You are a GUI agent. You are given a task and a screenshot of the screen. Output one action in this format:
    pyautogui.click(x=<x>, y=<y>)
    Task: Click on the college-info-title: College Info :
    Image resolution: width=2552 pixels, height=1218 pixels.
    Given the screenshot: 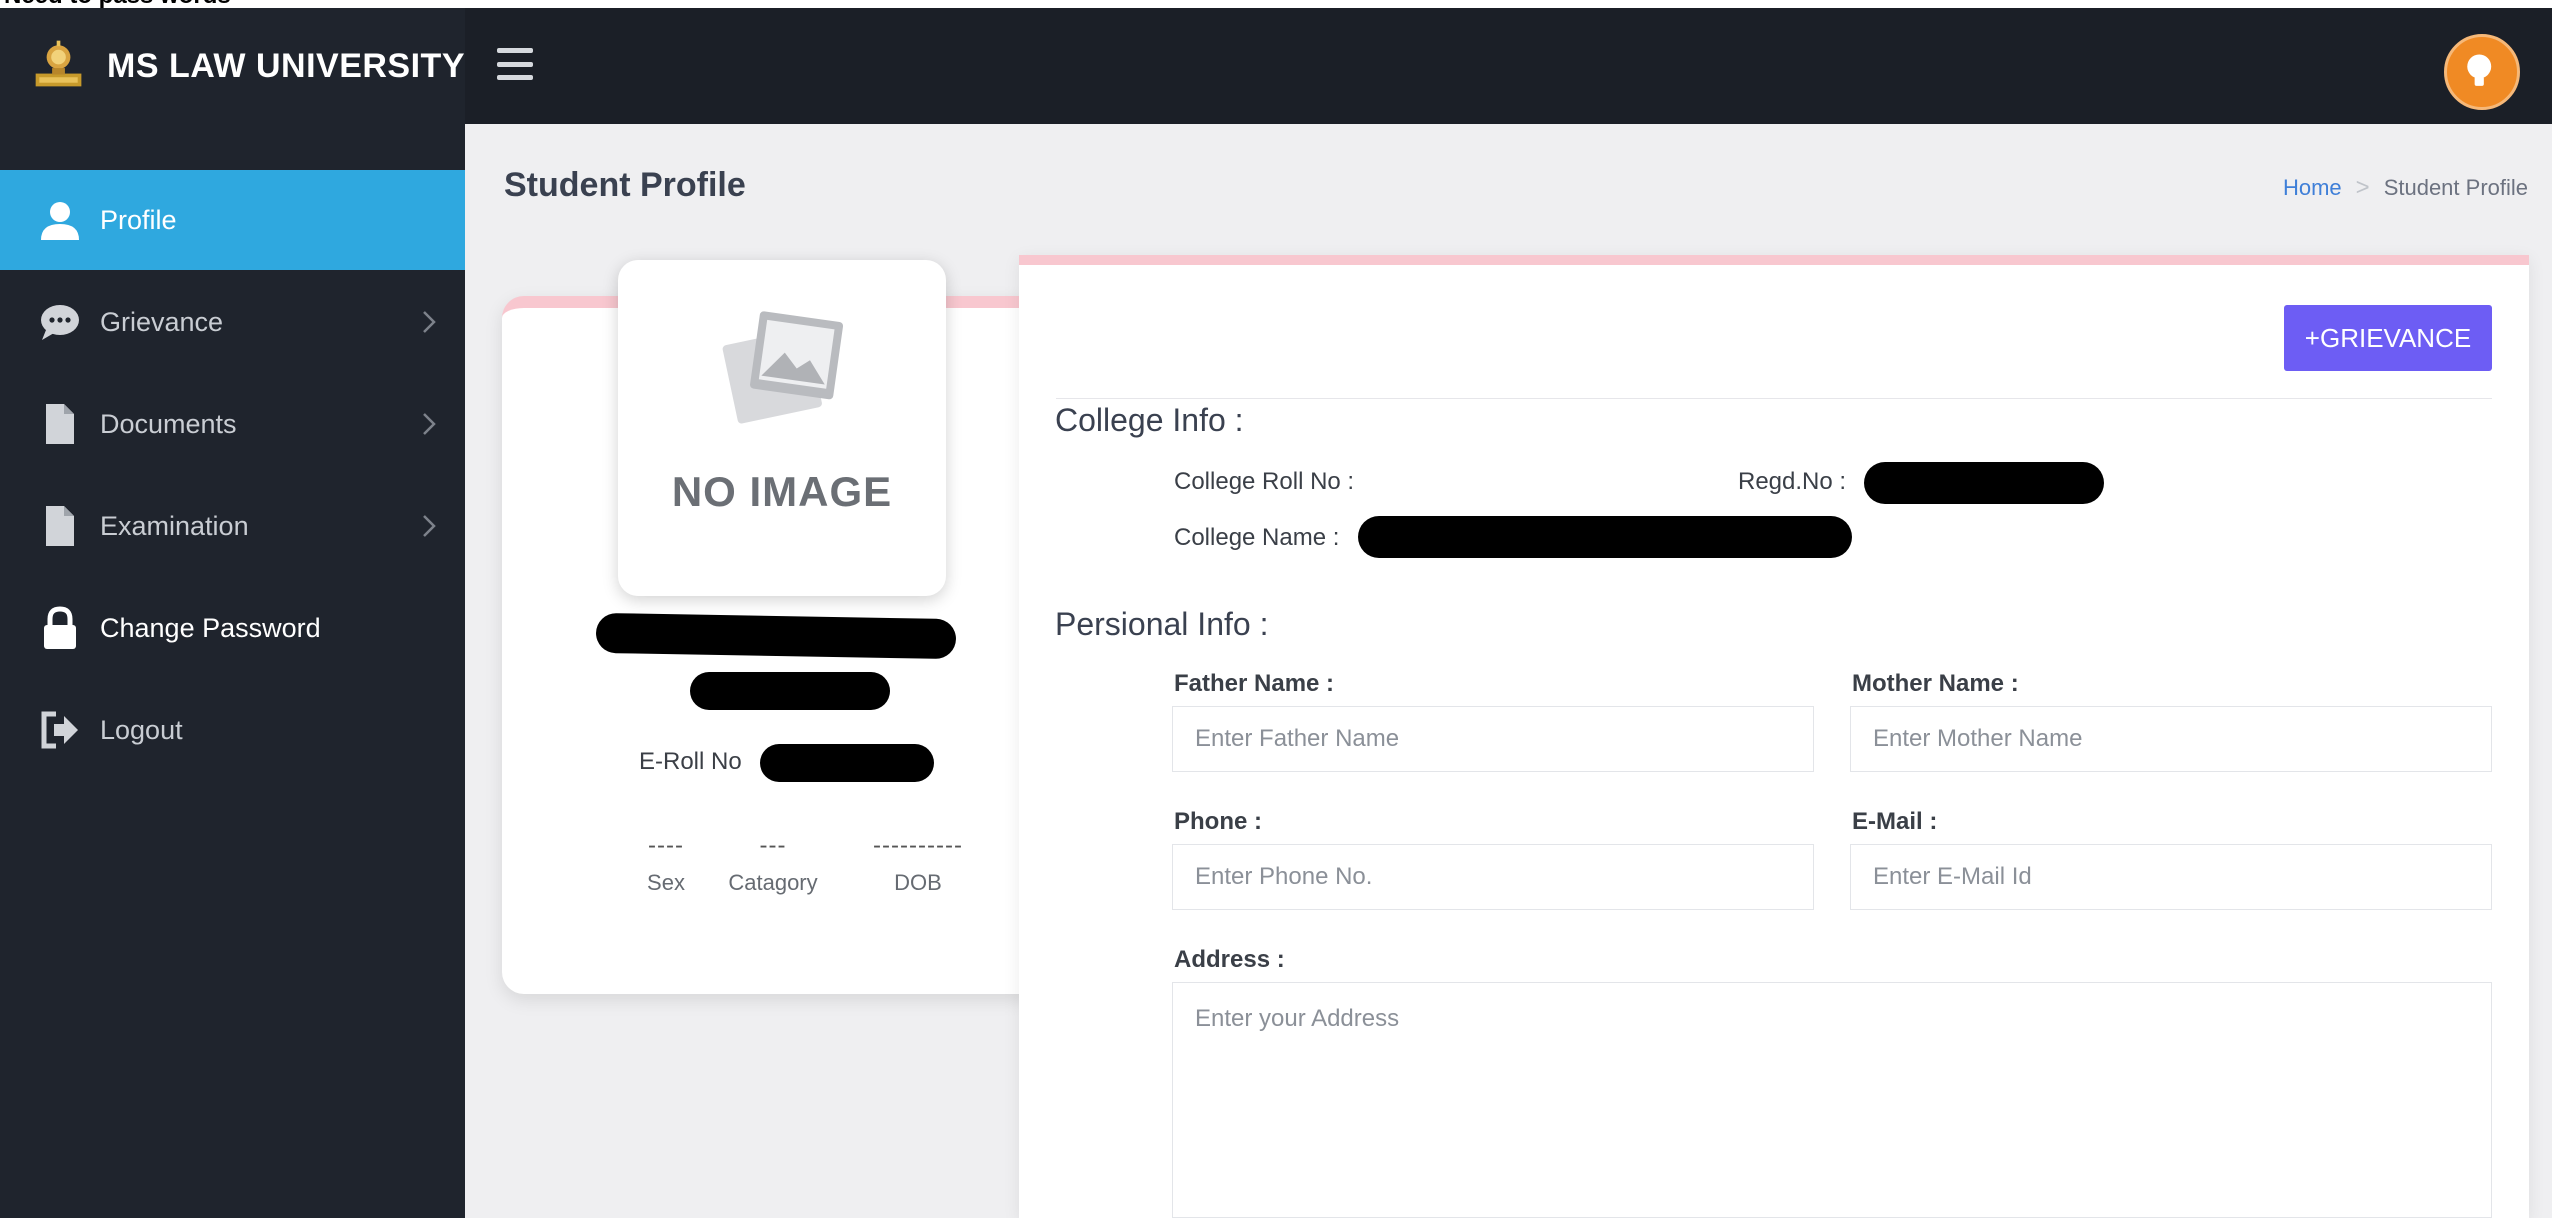 What is the action you would take?
    pyautogui.click(x=1149, y=420)
    